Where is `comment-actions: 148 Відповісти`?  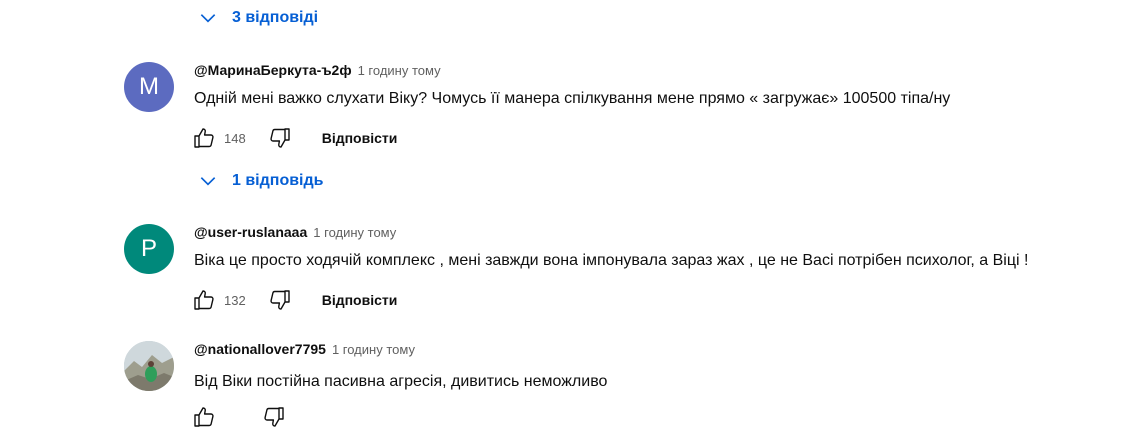
comment-actions: 148 Відповісти is located at coordinates (294, 138).